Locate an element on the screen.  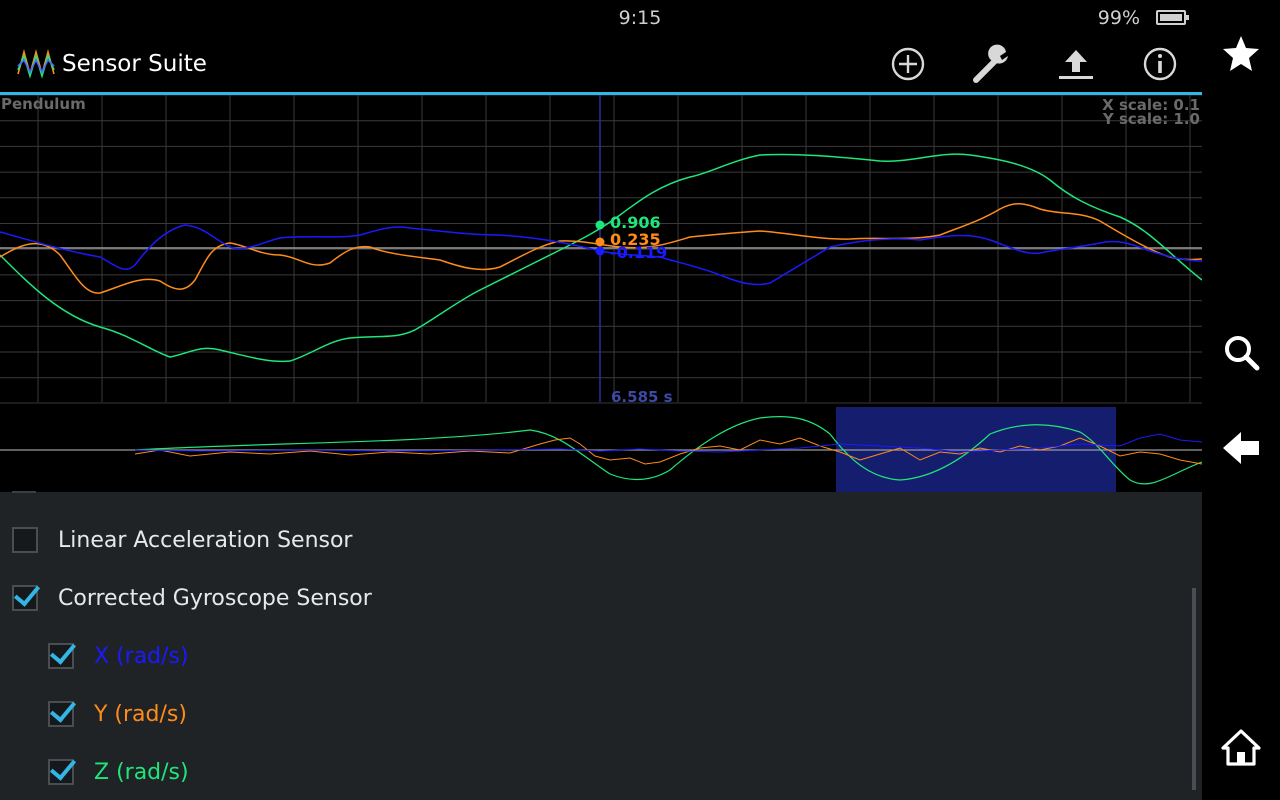
app-title: Sensor Suite is located at coordinates (134, 64).